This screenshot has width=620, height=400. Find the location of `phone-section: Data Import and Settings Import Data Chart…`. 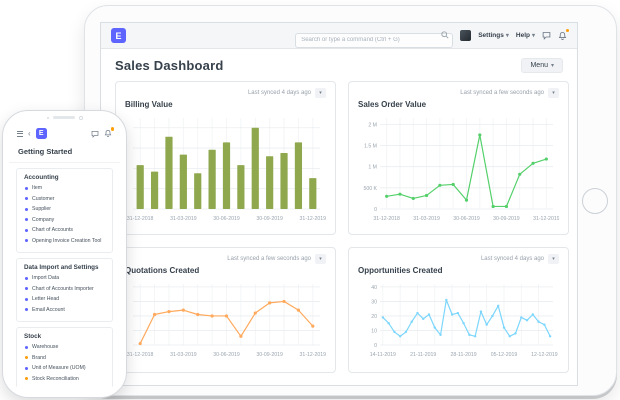

phone-section: Data Import and Settings Import Data Chart… is located at coordinates (64, 290).